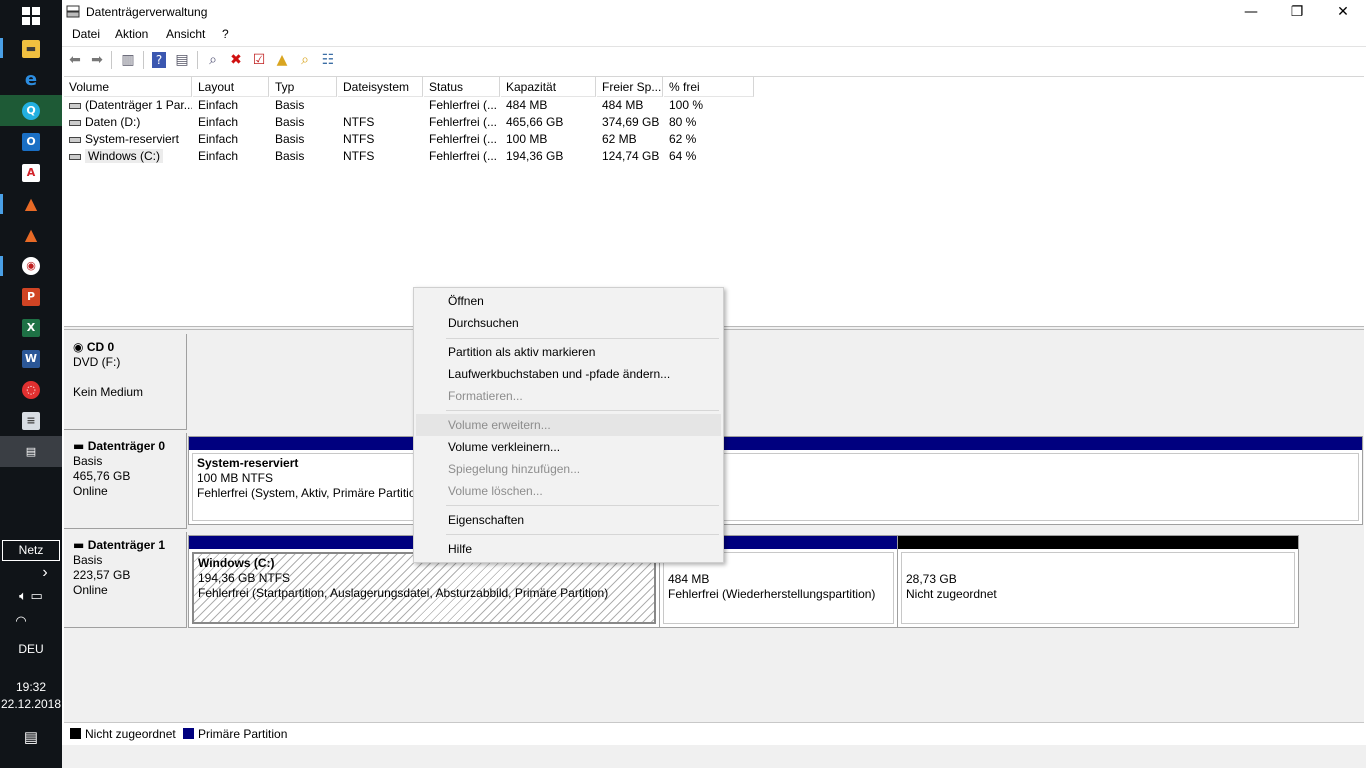  I want to click on menu-ansicht: Ansicht, so click(185, 34).